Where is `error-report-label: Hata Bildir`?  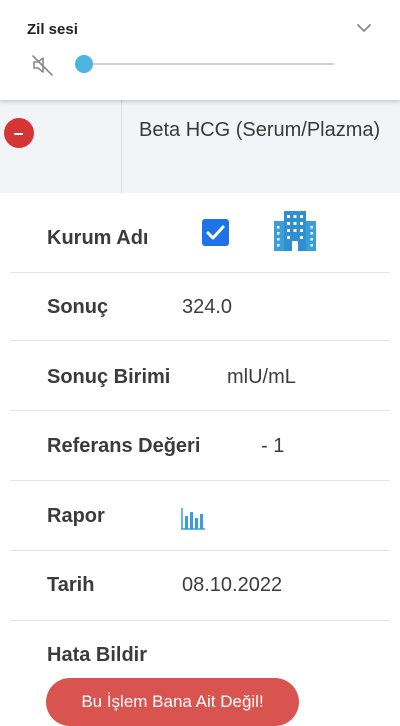 error-report-label: Hata Bildir is located at coordinates (97, 655).